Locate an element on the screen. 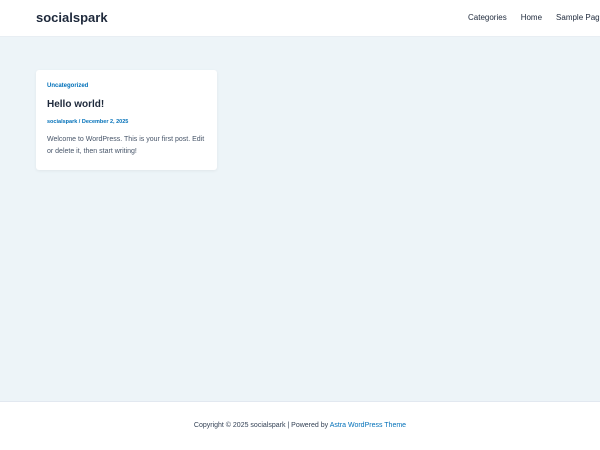  nav-item-categories: Categories is located at coordinates (487, 17).